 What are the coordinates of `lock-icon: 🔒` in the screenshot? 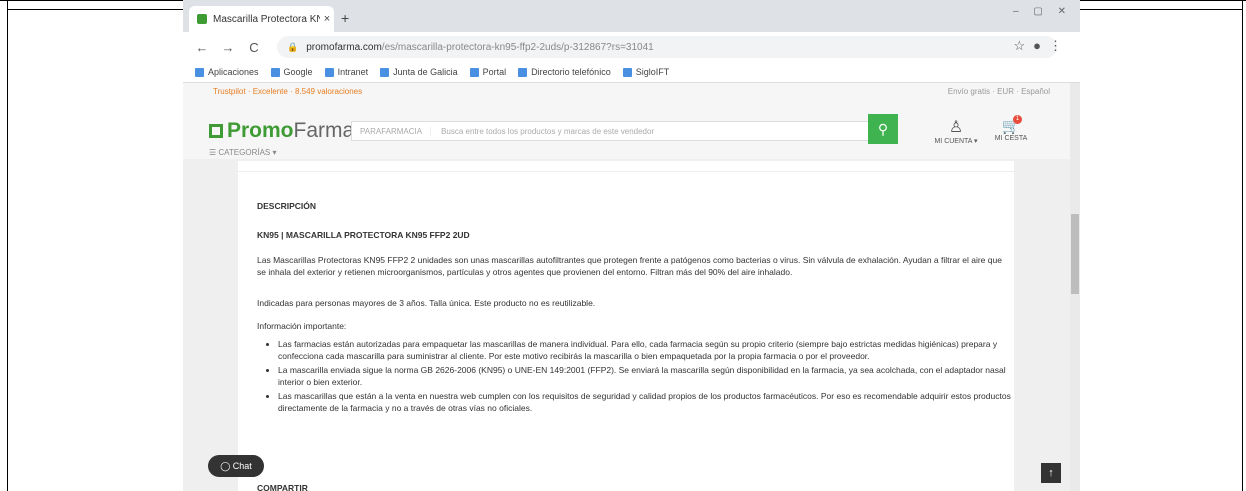 It's located at (293, 46).